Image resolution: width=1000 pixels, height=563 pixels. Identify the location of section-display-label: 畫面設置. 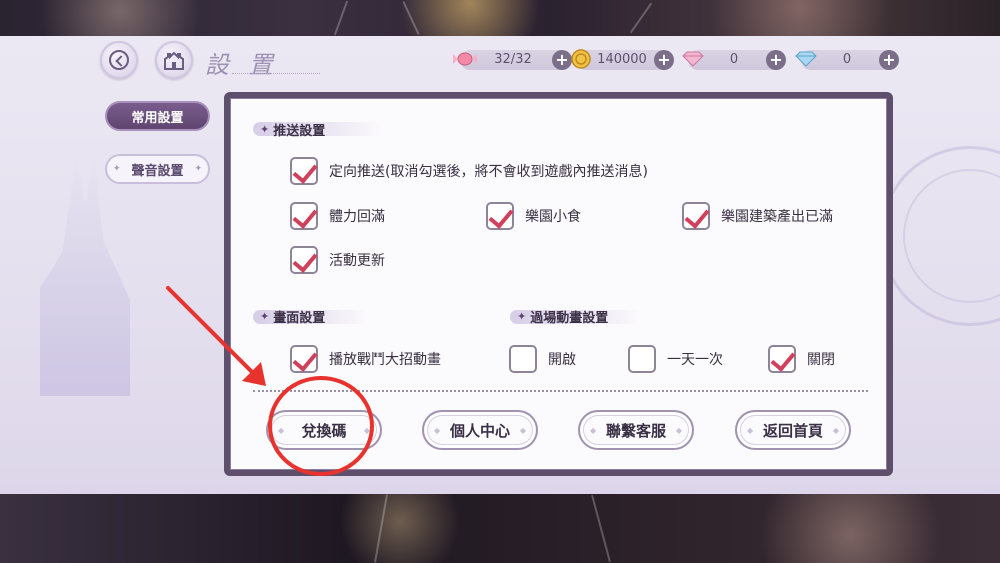
(299, 318).